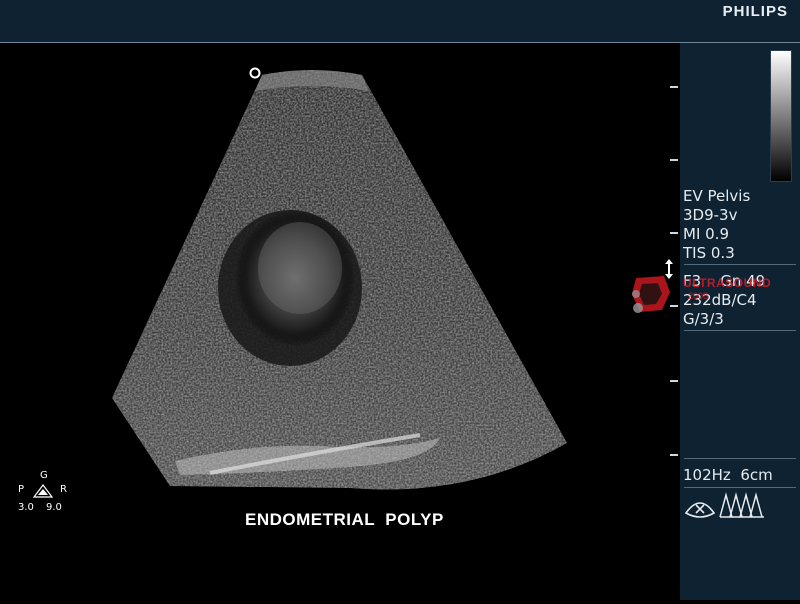 The width and height of the screenshot is (800, 604). Describe the element at coordinates (652, 294) in the screenshot. I see `watermark-logo-icon` at that location.